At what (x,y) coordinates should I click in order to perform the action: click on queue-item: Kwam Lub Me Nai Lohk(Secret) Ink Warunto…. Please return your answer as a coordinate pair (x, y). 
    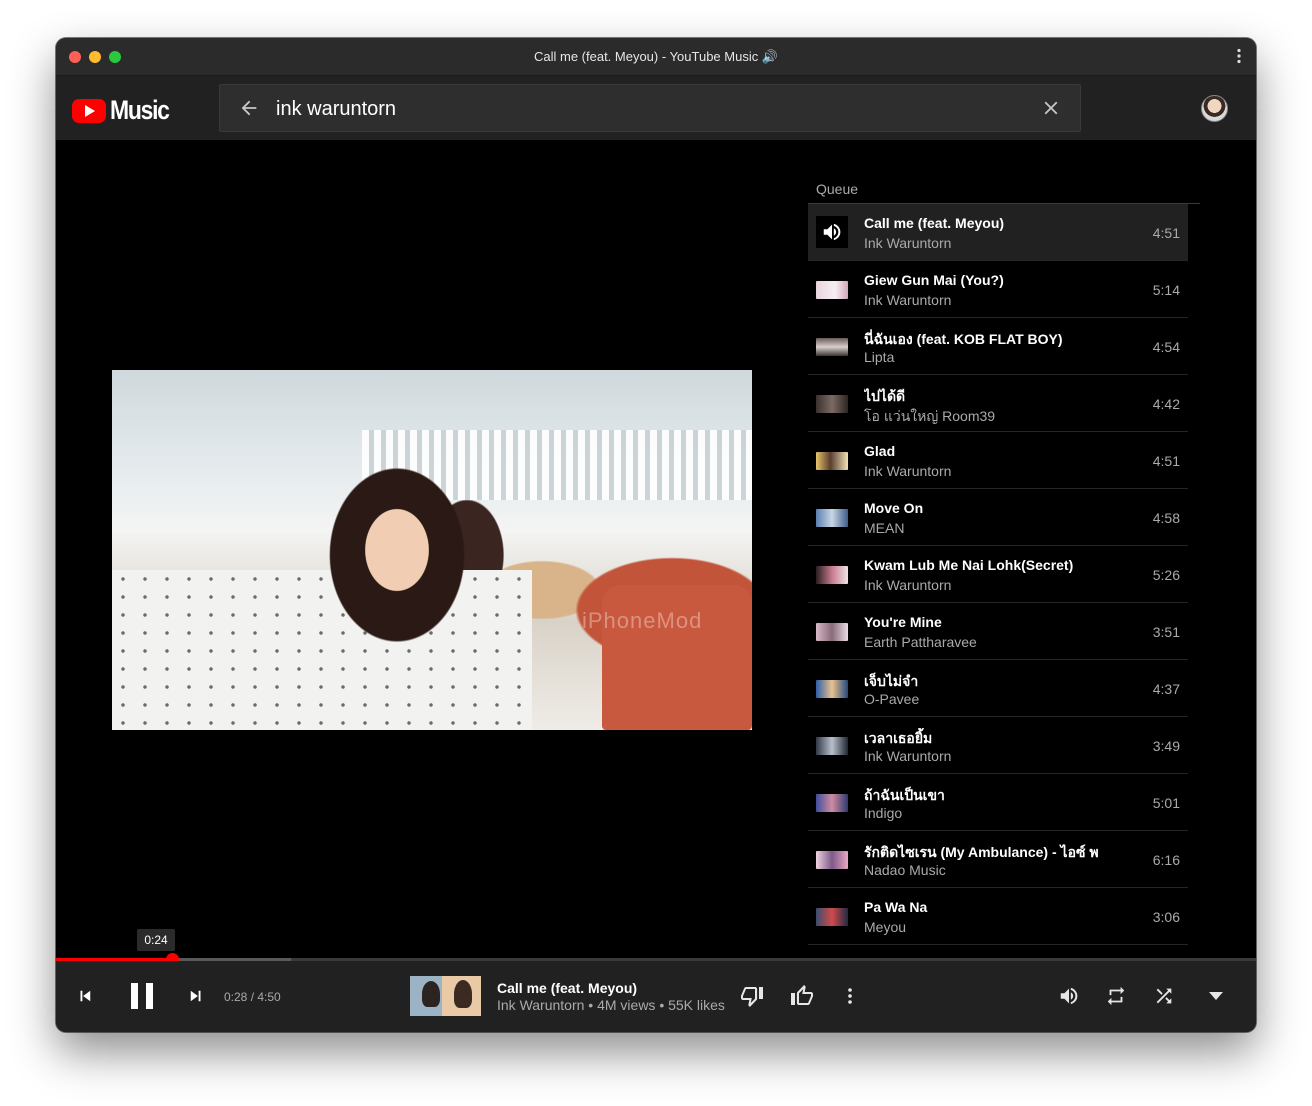
    Looking at the image, I should click on (998, 574).